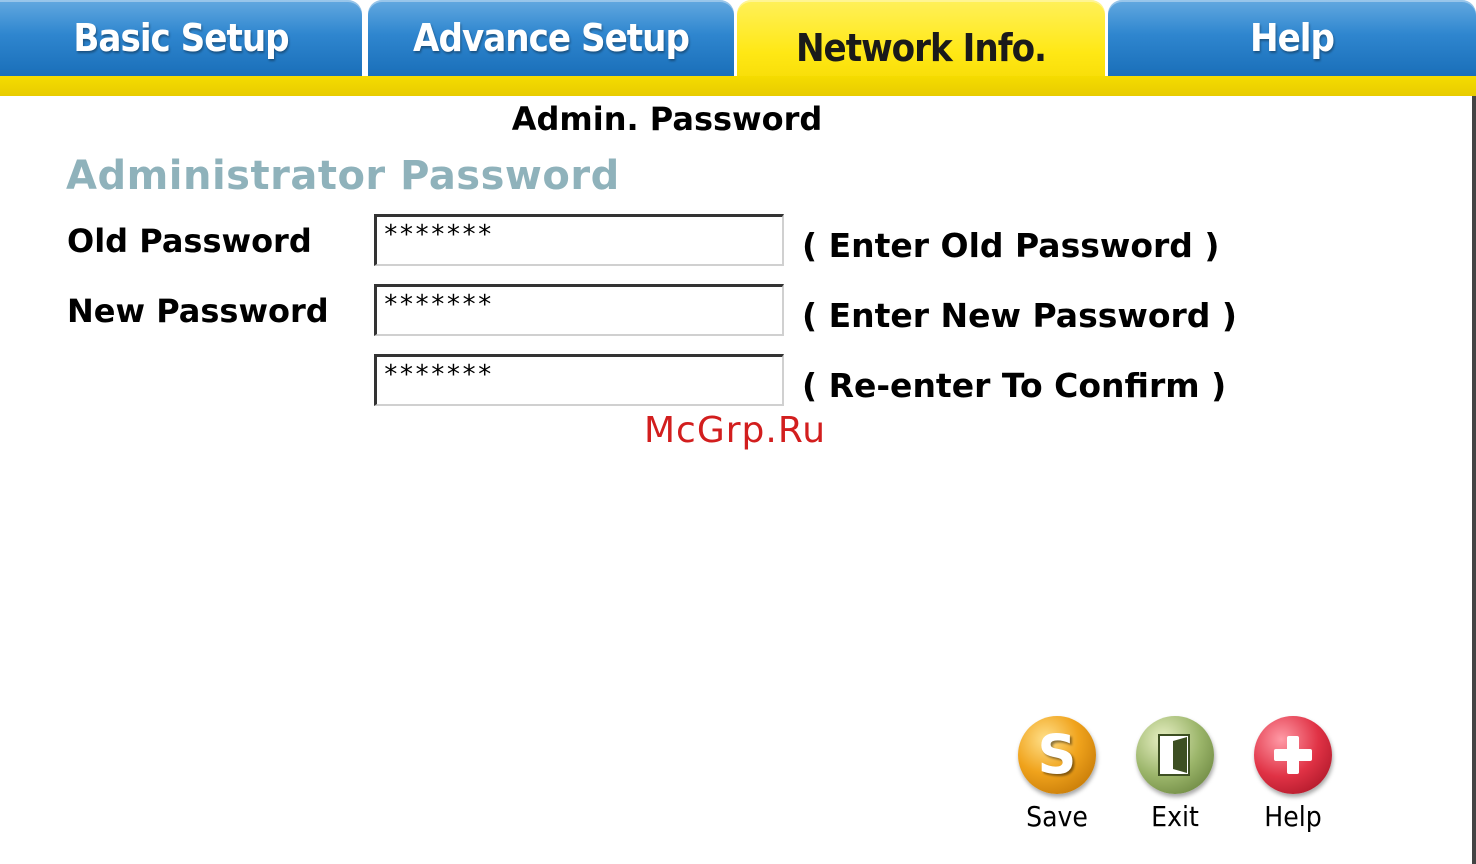 This screenshot has width=1476, height=864. What do you see at coordinates (1474, 480) in the screenshot?
I see `right-border` at bounding box center [1474, 480].